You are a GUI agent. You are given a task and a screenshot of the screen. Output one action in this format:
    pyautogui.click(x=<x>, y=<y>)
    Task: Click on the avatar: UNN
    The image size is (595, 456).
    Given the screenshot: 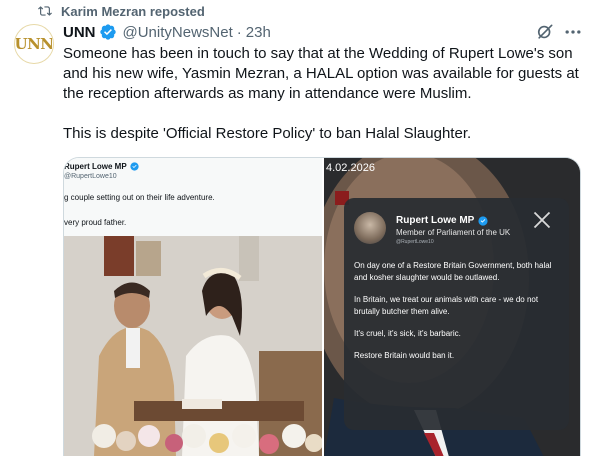 What is the action you would take?
    pyautogui.click(x=34, y=44)
    